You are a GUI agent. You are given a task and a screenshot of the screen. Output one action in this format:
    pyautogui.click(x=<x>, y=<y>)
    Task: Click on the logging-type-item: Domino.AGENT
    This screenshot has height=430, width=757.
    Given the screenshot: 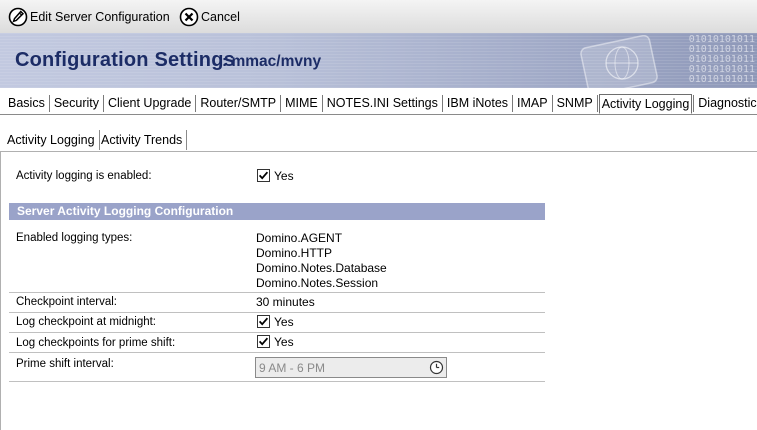 What is the action you would take?
    pyautogui.click(x=299, y=238)
    